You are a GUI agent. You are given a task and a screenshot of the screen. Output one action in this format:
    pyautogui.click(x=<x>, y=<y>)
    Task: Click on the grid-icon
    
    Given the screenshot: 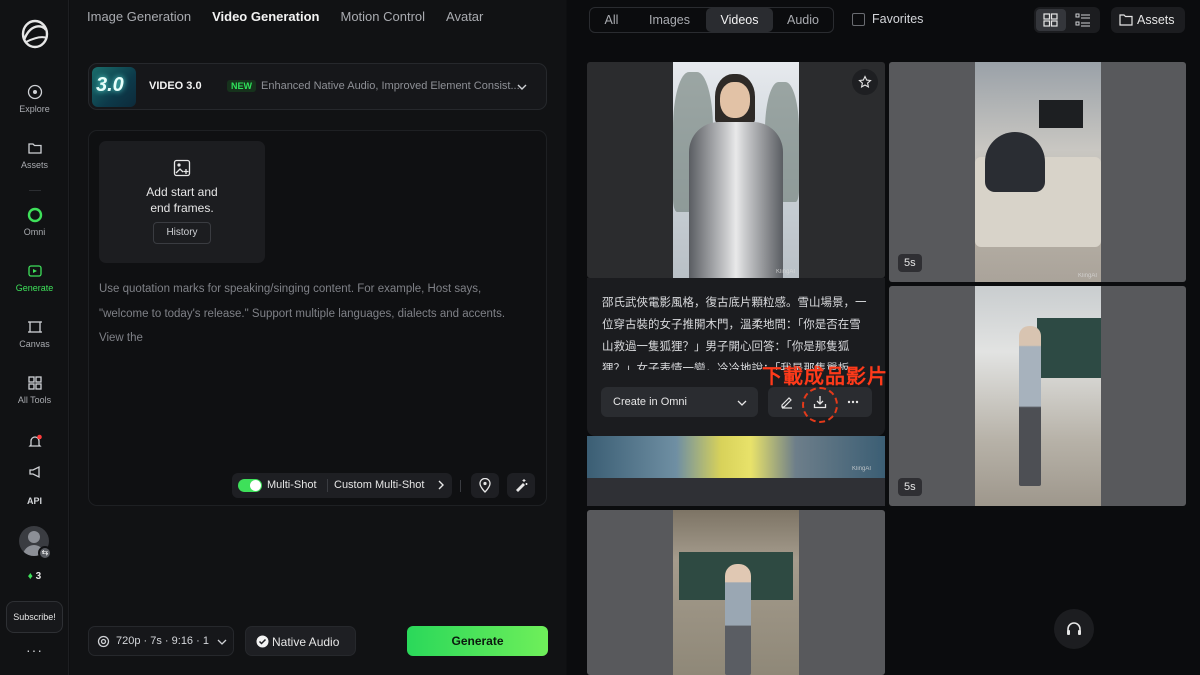 What is the action you would take?
    pyautogui.click(x=34, y=383)
    